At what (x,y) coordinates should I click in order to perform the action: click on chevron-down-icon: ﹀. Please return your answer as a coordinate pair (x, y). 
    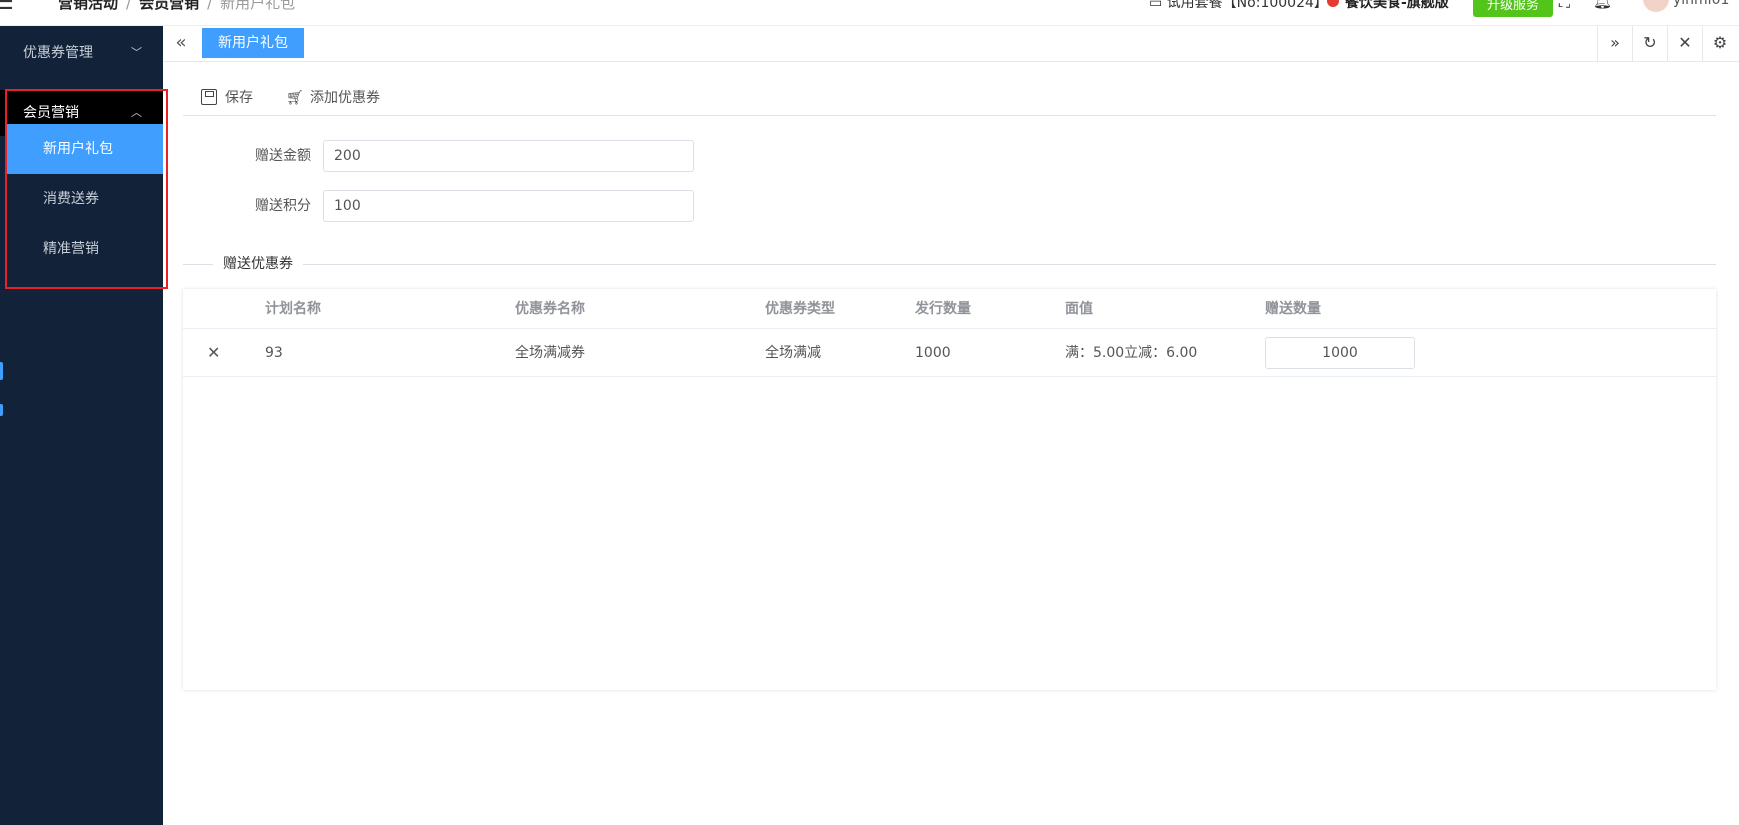
    Looking at the image, I should click on (136, 52).